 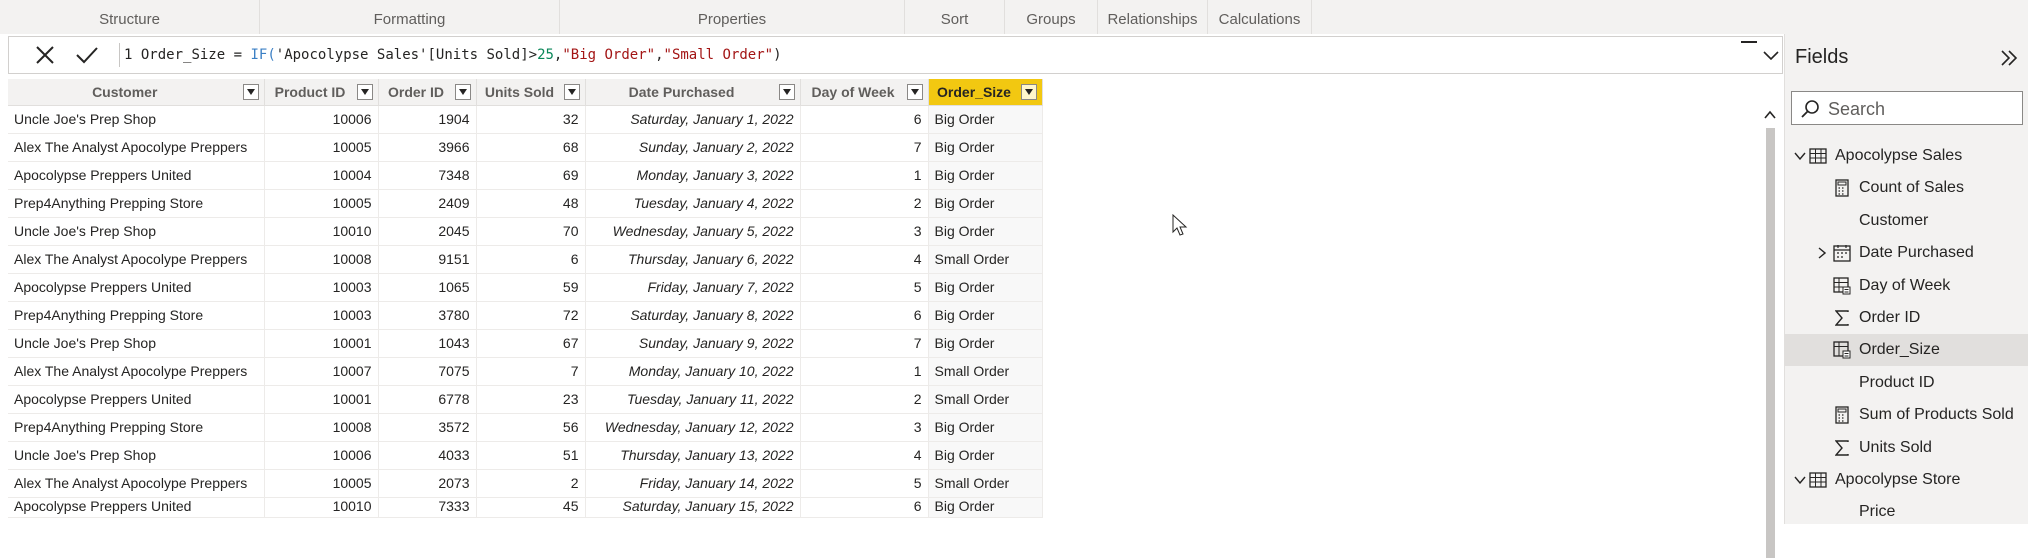 What do you see at coordinates (1907, 108) in the screenshot?
I see `fields-search` at bounding box center [1907, 108].